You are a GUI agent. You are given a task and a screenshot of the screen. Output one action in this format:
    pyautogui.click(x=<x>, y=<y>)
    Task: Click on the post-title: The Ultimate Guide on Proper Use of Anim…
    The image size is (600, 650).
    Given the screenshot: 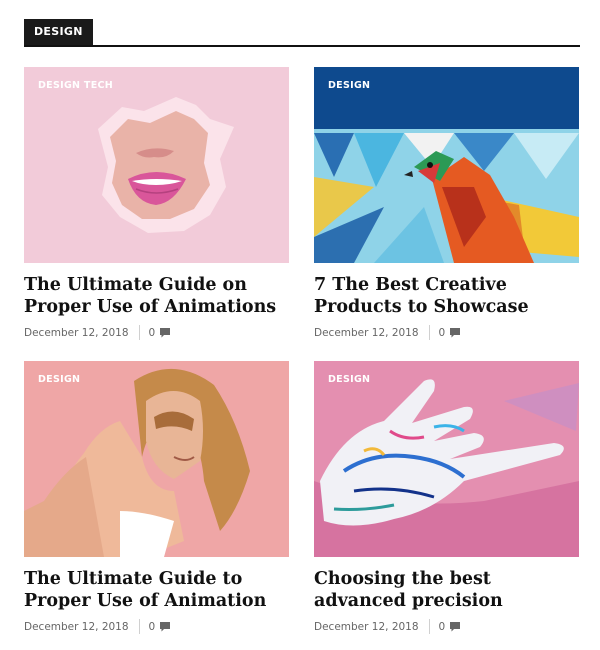 What is the action you would take?
    pyautogui.click(x=156, y=296)
    